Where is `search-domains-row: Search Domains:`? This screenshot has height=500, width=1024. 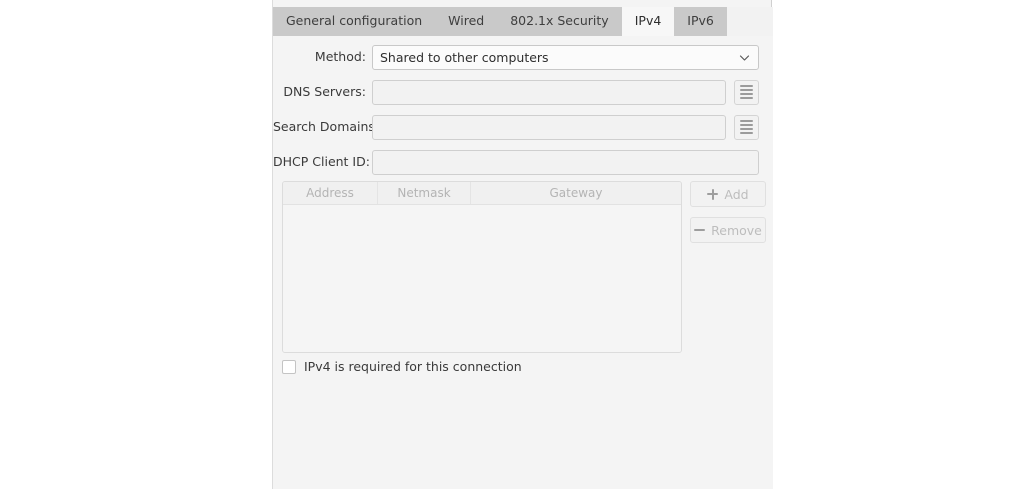 search-domains-row: Search Domains: is located at coordinates (523, 127).